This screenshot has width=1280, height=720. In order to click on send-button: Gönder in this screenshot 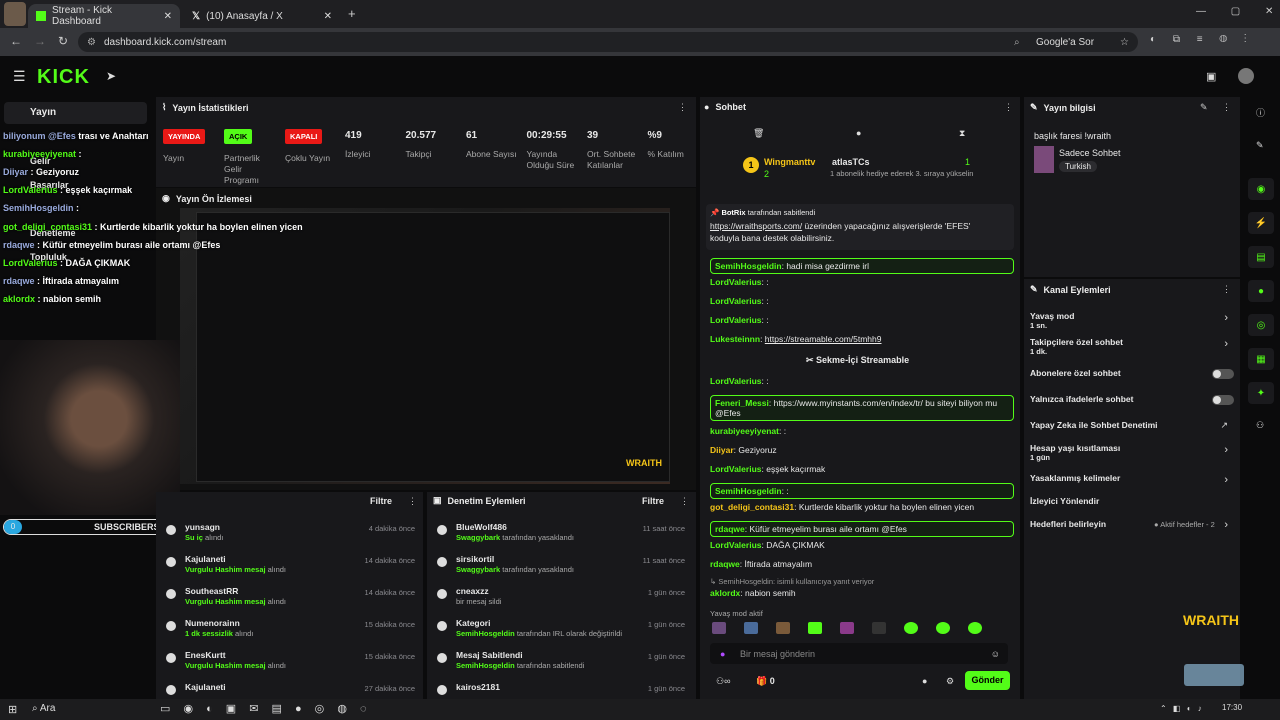, I will do `click(987, 680)`.